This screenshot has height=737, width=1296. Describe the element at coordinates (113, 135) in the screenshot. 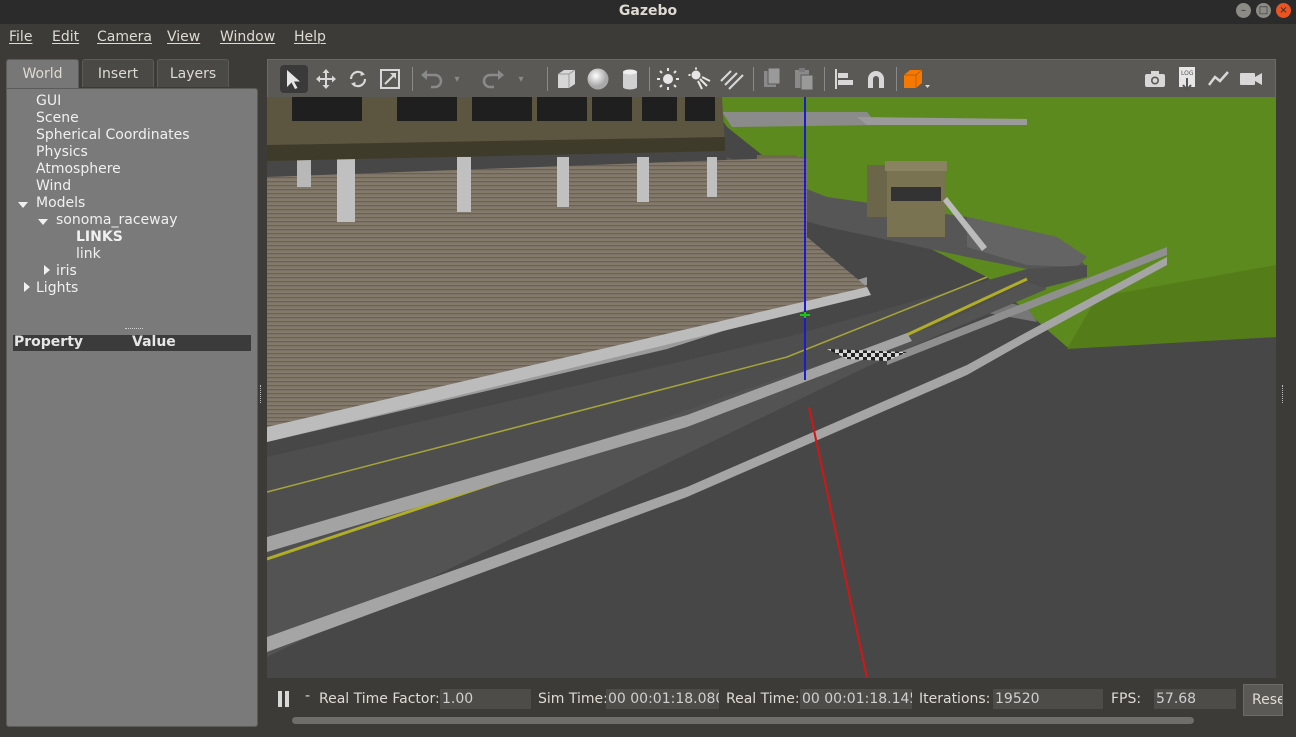

I see `tree-item-spherical-coordinates: Spherical Coordinates` at that location.